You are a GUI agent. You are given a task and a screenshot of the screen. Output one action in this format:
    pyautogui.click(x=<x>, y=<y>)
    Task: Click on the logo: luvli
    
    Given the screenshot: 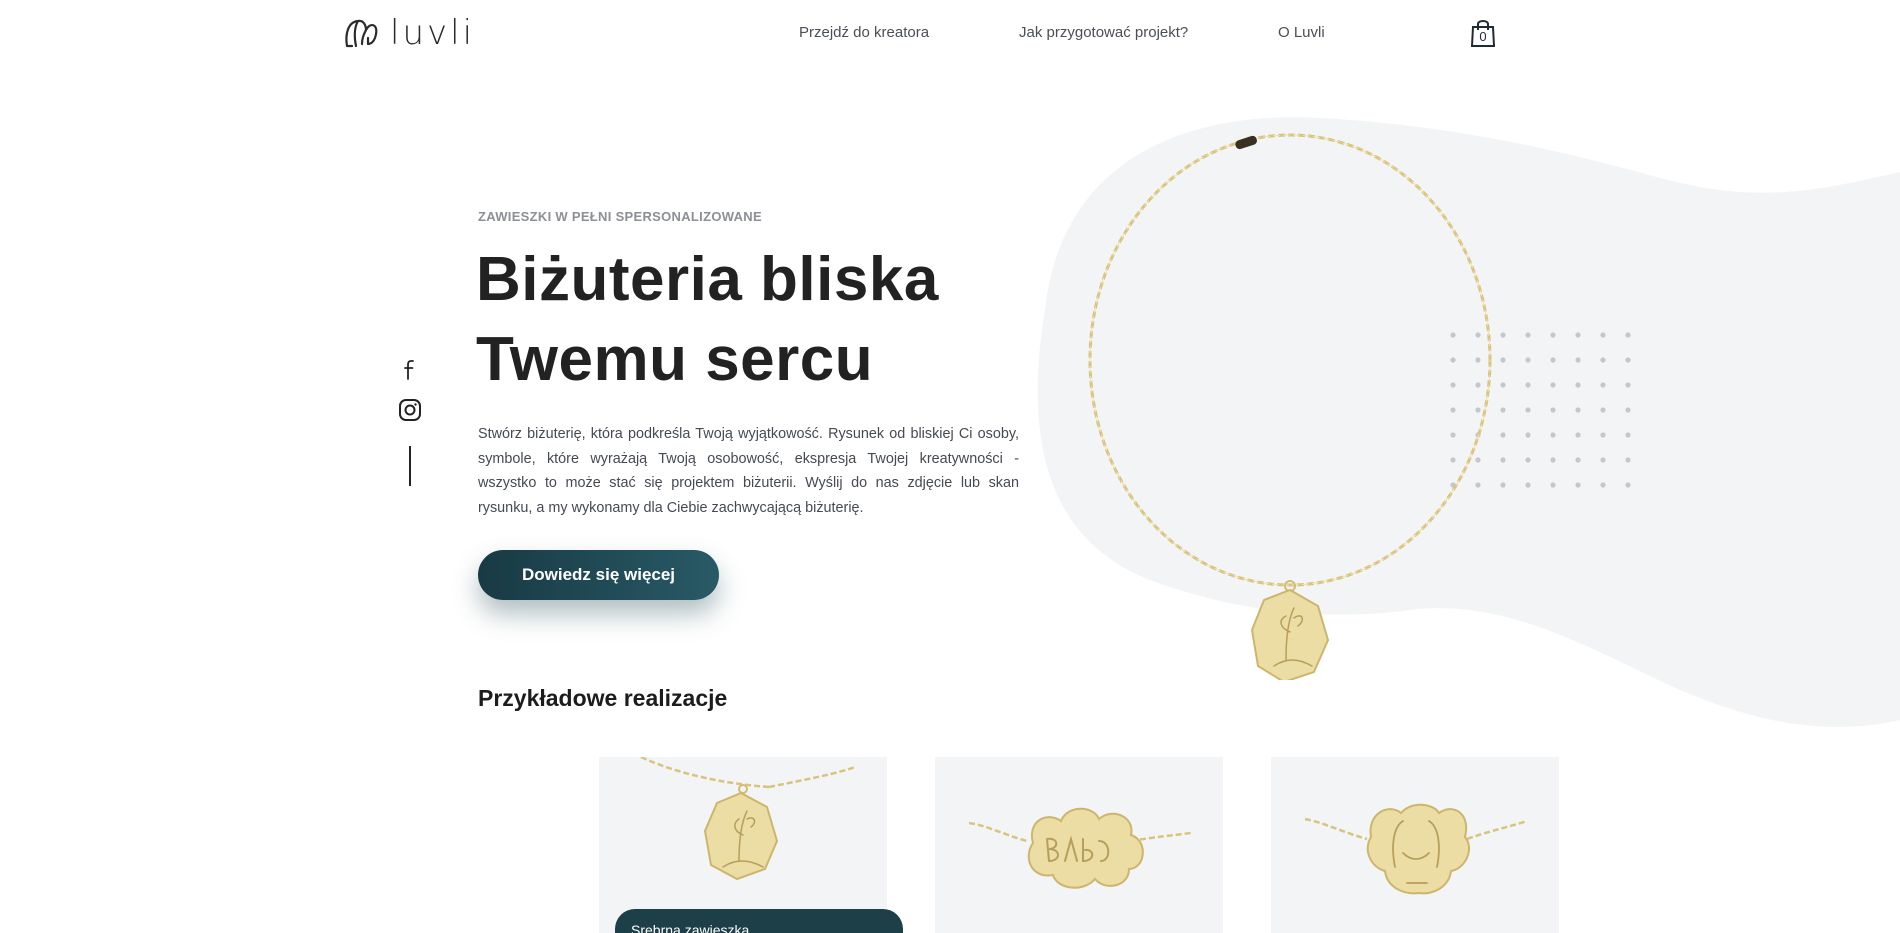 What is the action you would take?
    pyautogui.click(x=408, y=33)
    